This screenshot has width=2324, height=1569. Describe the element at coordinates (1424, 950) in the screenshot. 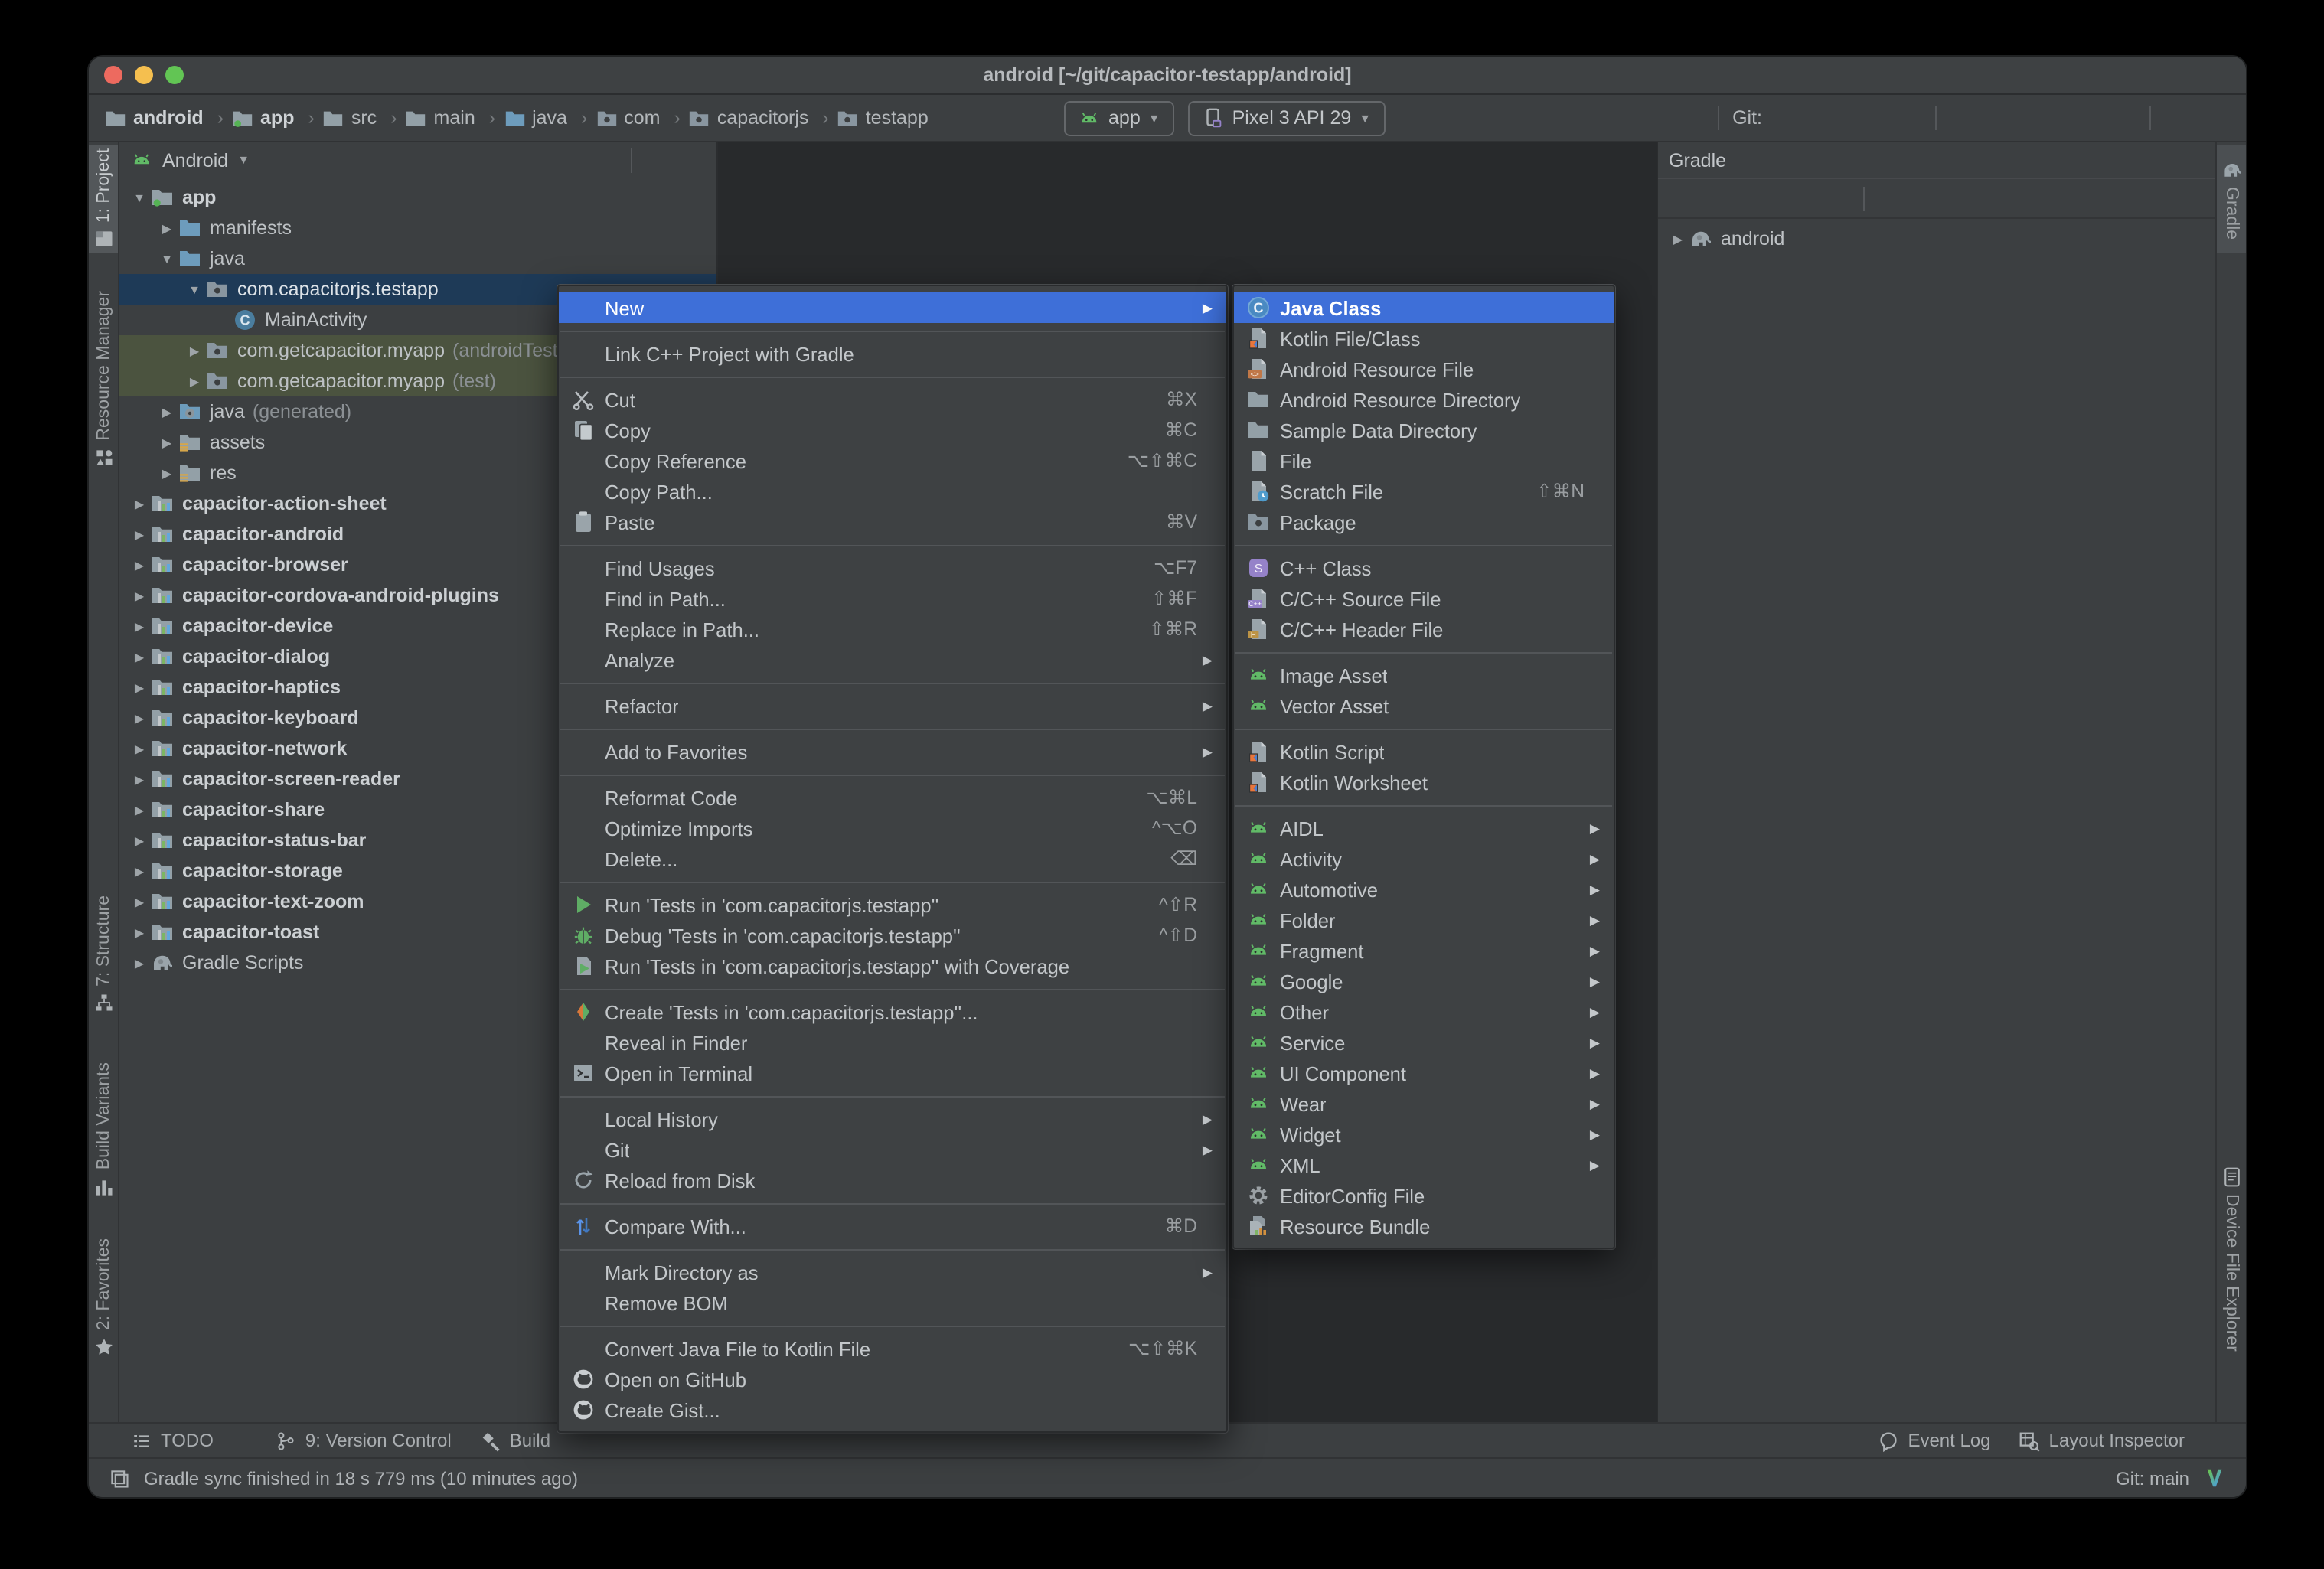

I see `menu-item-fragment: Fragment ▶` at that location.